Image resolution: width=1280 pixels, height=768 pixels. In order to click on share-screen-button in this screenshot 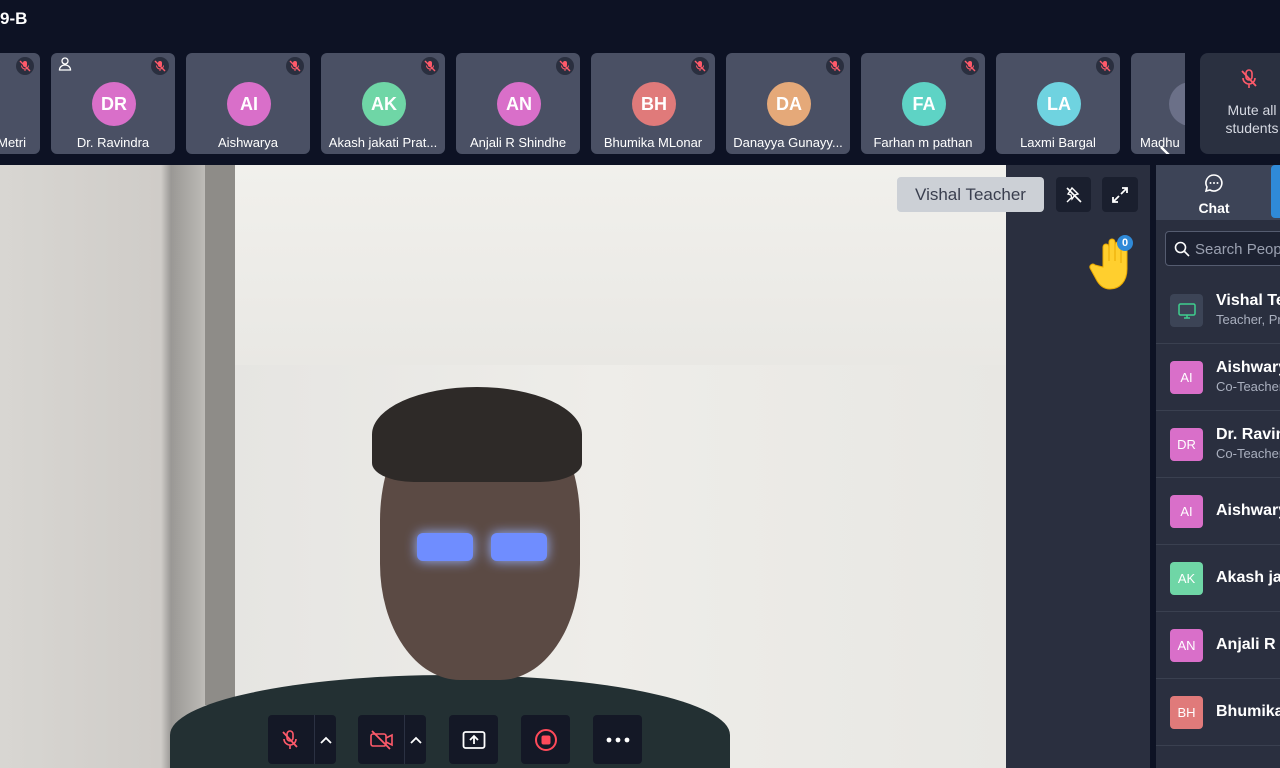, I will do `click(473, 739)`.